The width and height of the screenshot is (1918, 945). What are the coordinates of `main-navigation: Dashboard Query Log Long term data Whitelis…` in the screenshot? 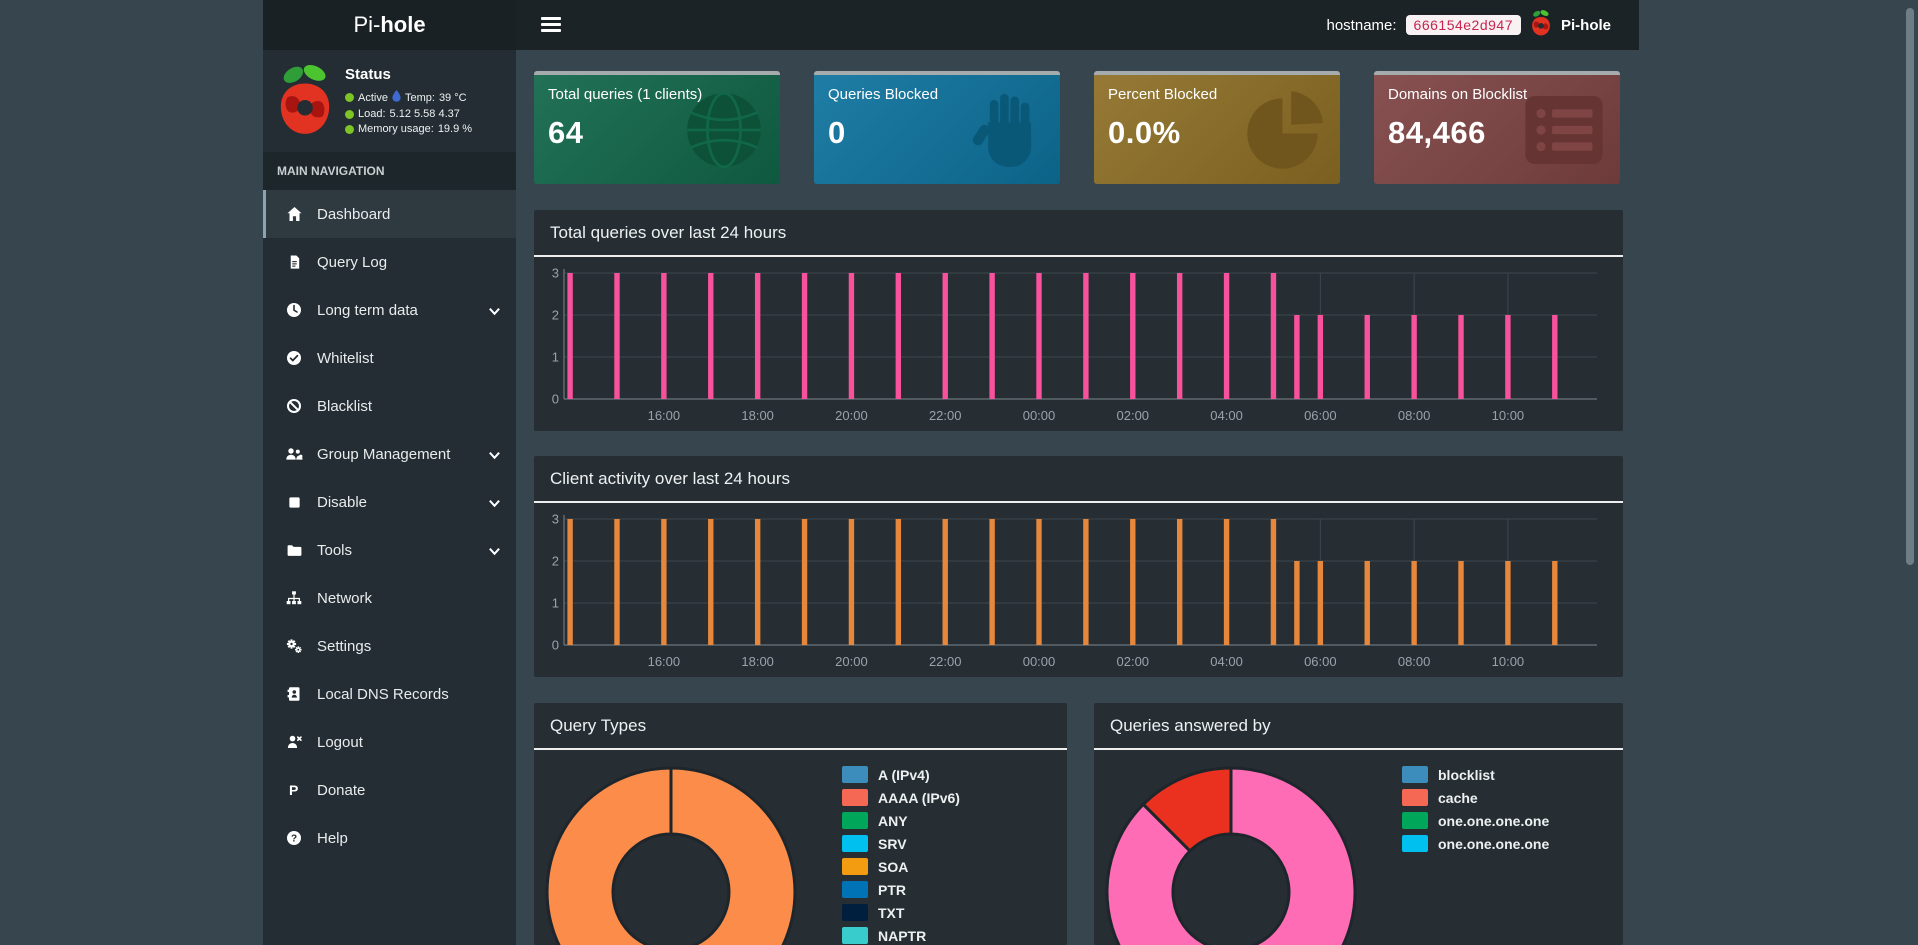 It's located at (389, 526).